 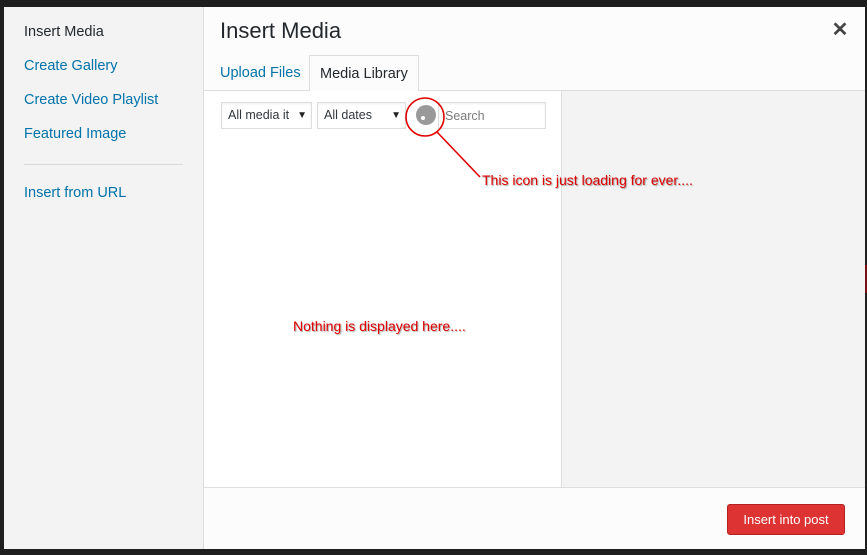 I want to click on date-select: All dates ▼, so click(x=361, y=115).